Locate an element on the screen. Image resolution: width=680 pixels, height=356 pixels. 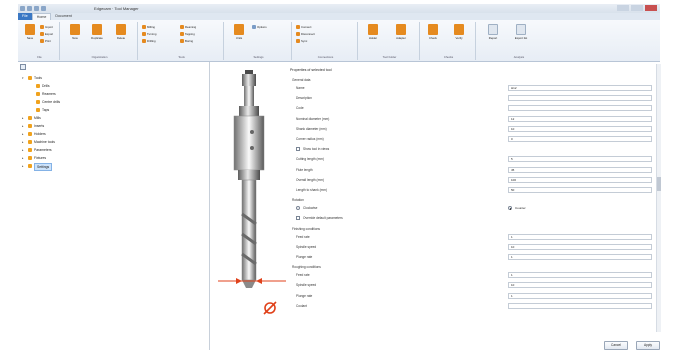
adapter-button: Adapter is located at coordinates (401, 32).